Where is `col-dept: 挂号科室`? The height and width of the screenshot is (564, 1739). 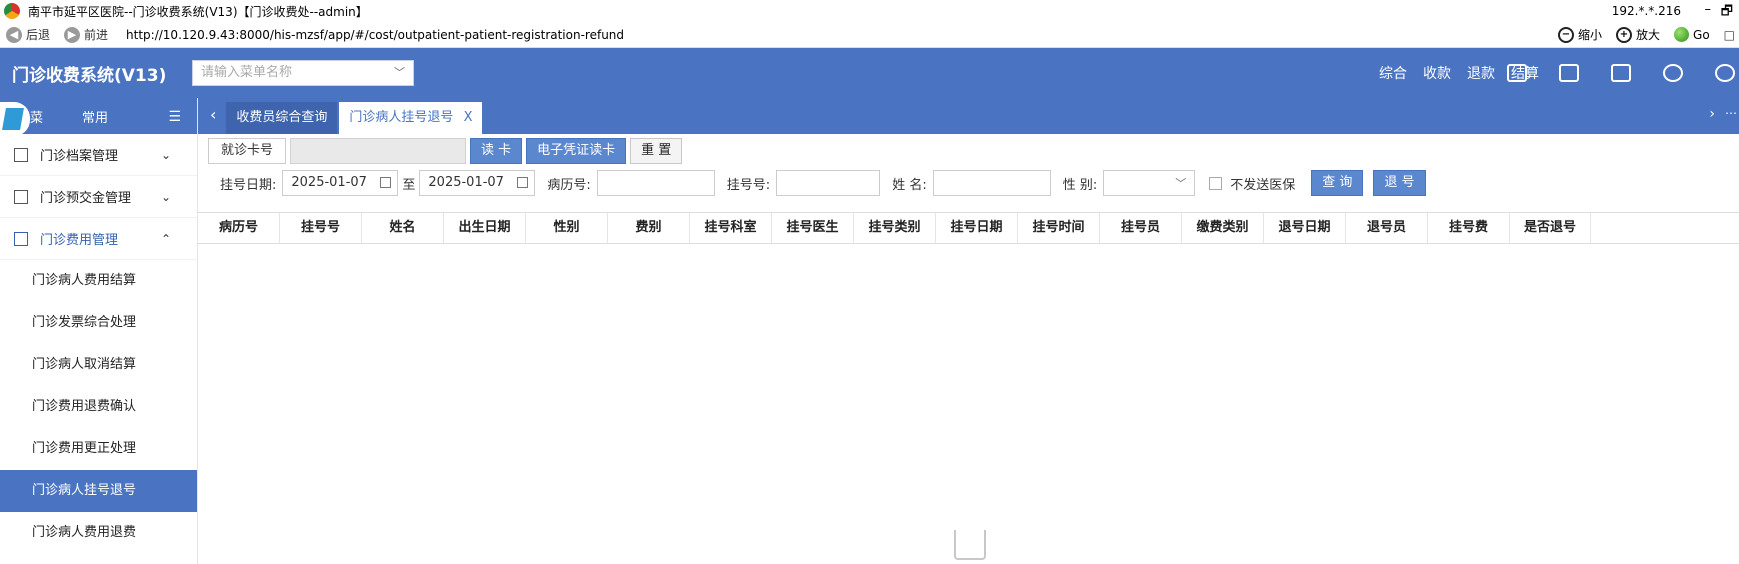 col-dept: 挂号科室 is located at coordinates (731, 228).